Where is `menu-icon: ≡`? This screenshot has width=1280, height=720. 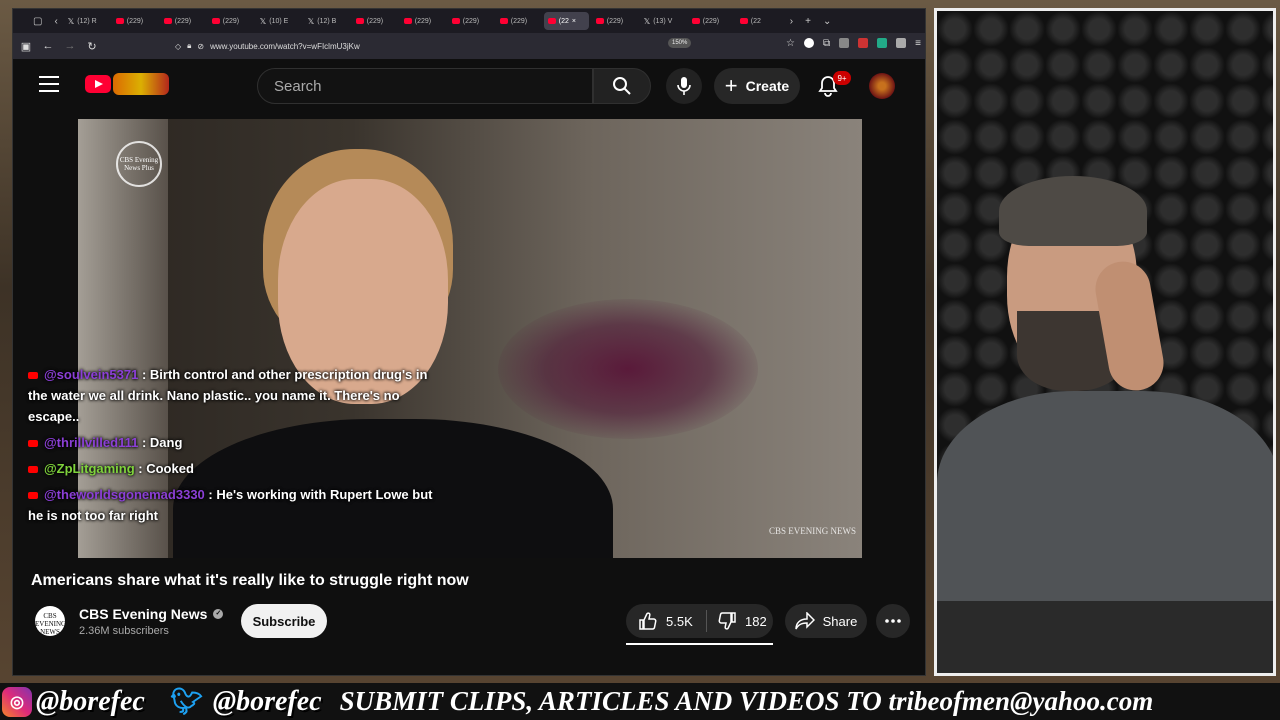
menu-icon: ≡ is located at coordinates (918, 43).